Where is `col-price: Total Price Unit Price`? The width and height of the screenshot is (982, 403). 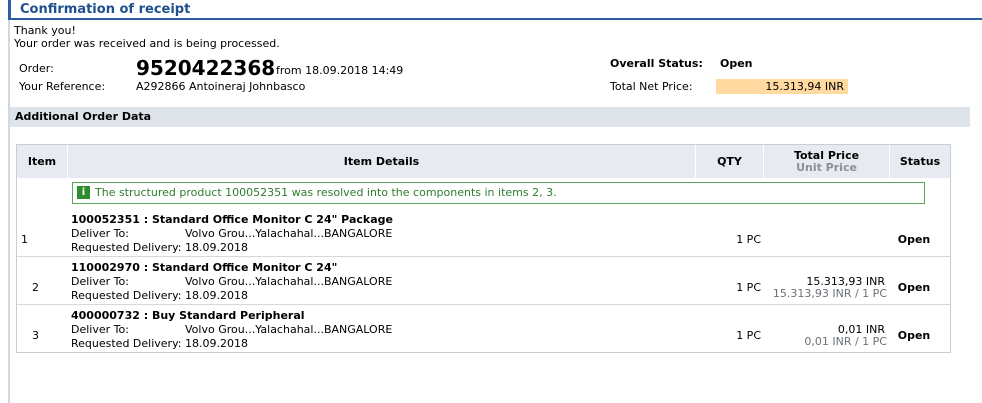 col-price: Total Price Unit Price is located at coordinates (827, 161).